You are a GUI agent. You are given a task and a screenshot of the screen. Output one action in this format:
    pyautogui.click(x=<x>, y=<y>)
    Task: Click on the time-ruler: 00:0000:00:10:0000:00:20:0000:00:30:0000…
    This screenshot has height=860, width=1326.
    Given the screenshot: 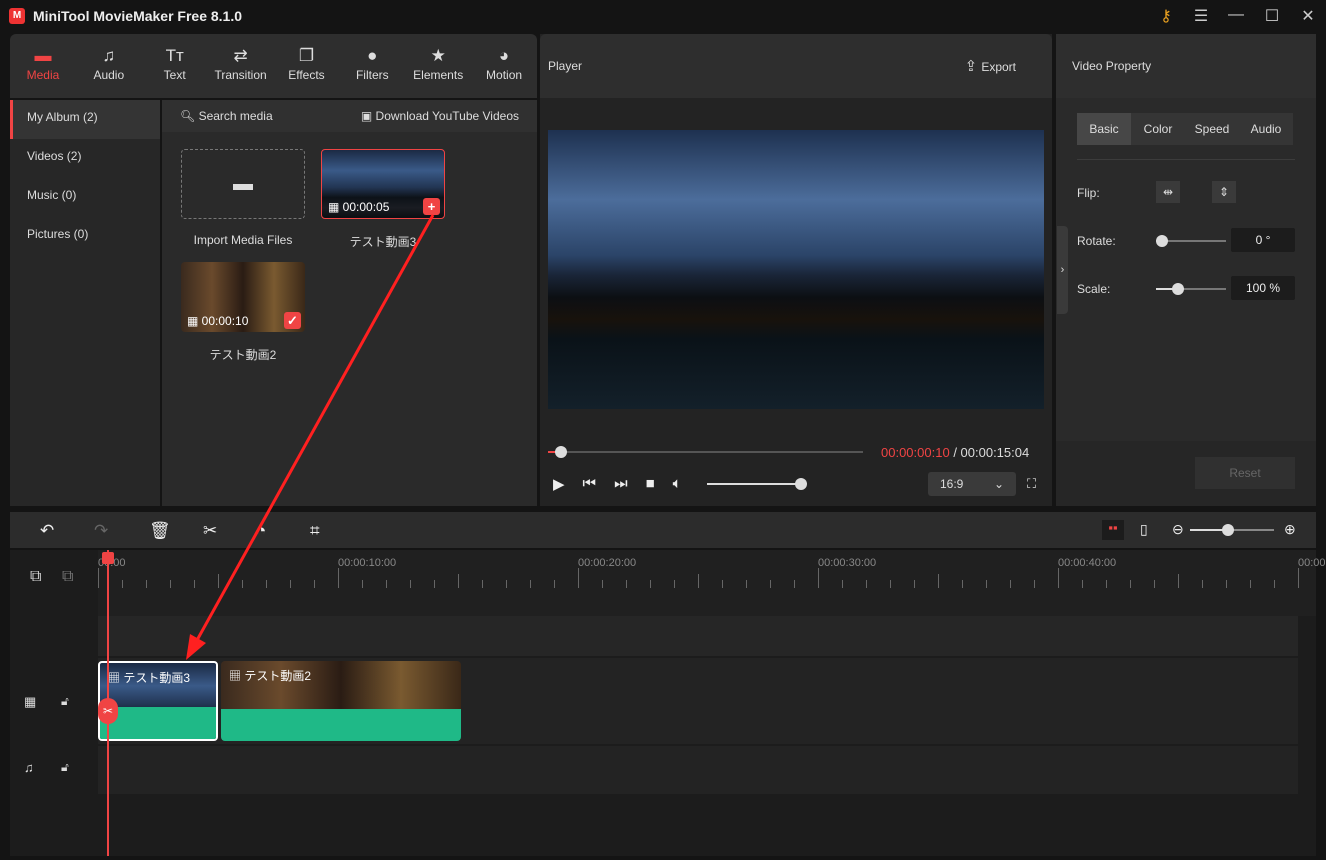 What is the action you would take?
    pyautogui.click(x=712, y=583)
    